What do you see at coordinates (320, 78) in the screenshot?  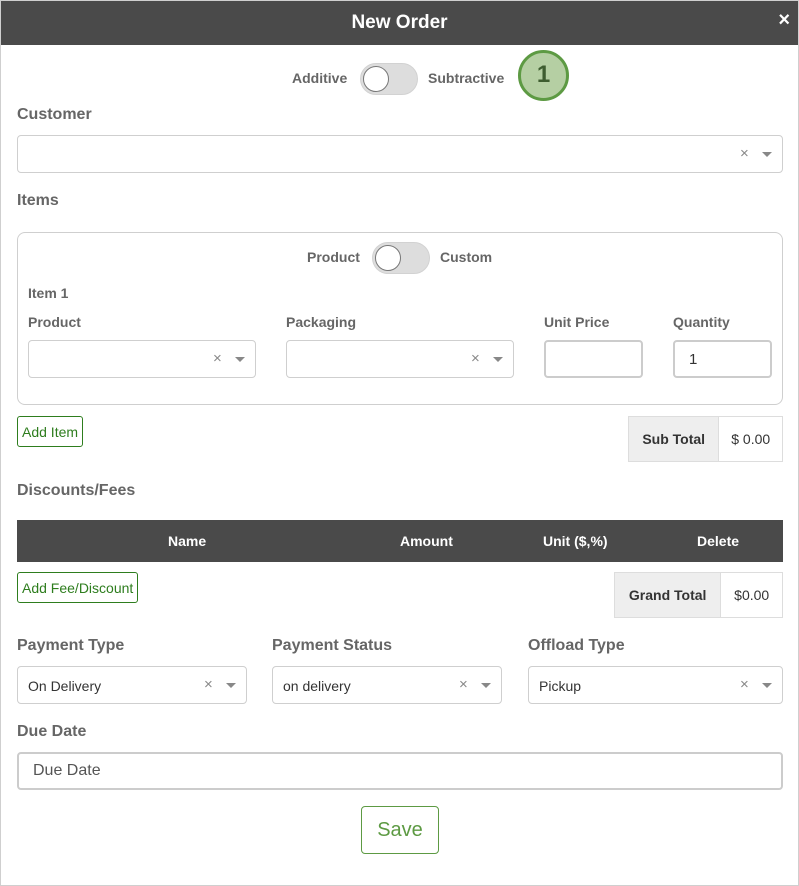 I see `additive-label: Additive` at bounding box center [320, 78].